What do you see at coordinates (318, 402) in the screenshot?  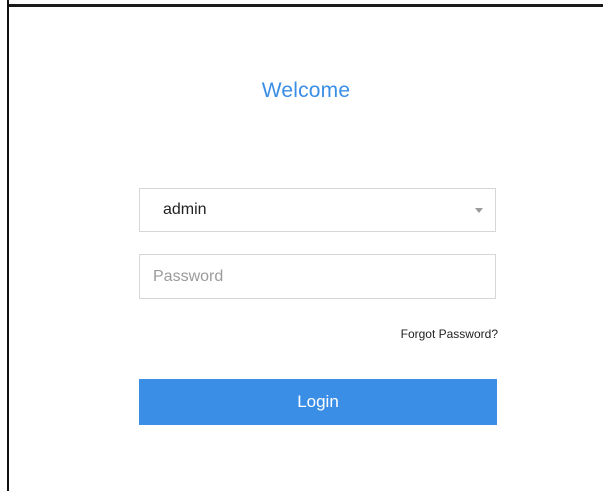 I see `login-button: Login` at bounding box center [318, 402].